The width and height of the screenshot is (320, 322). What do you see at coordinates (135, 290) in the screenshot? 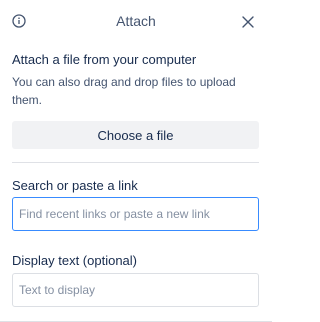
I see `display-text-input` at bounding box center [135, 290].